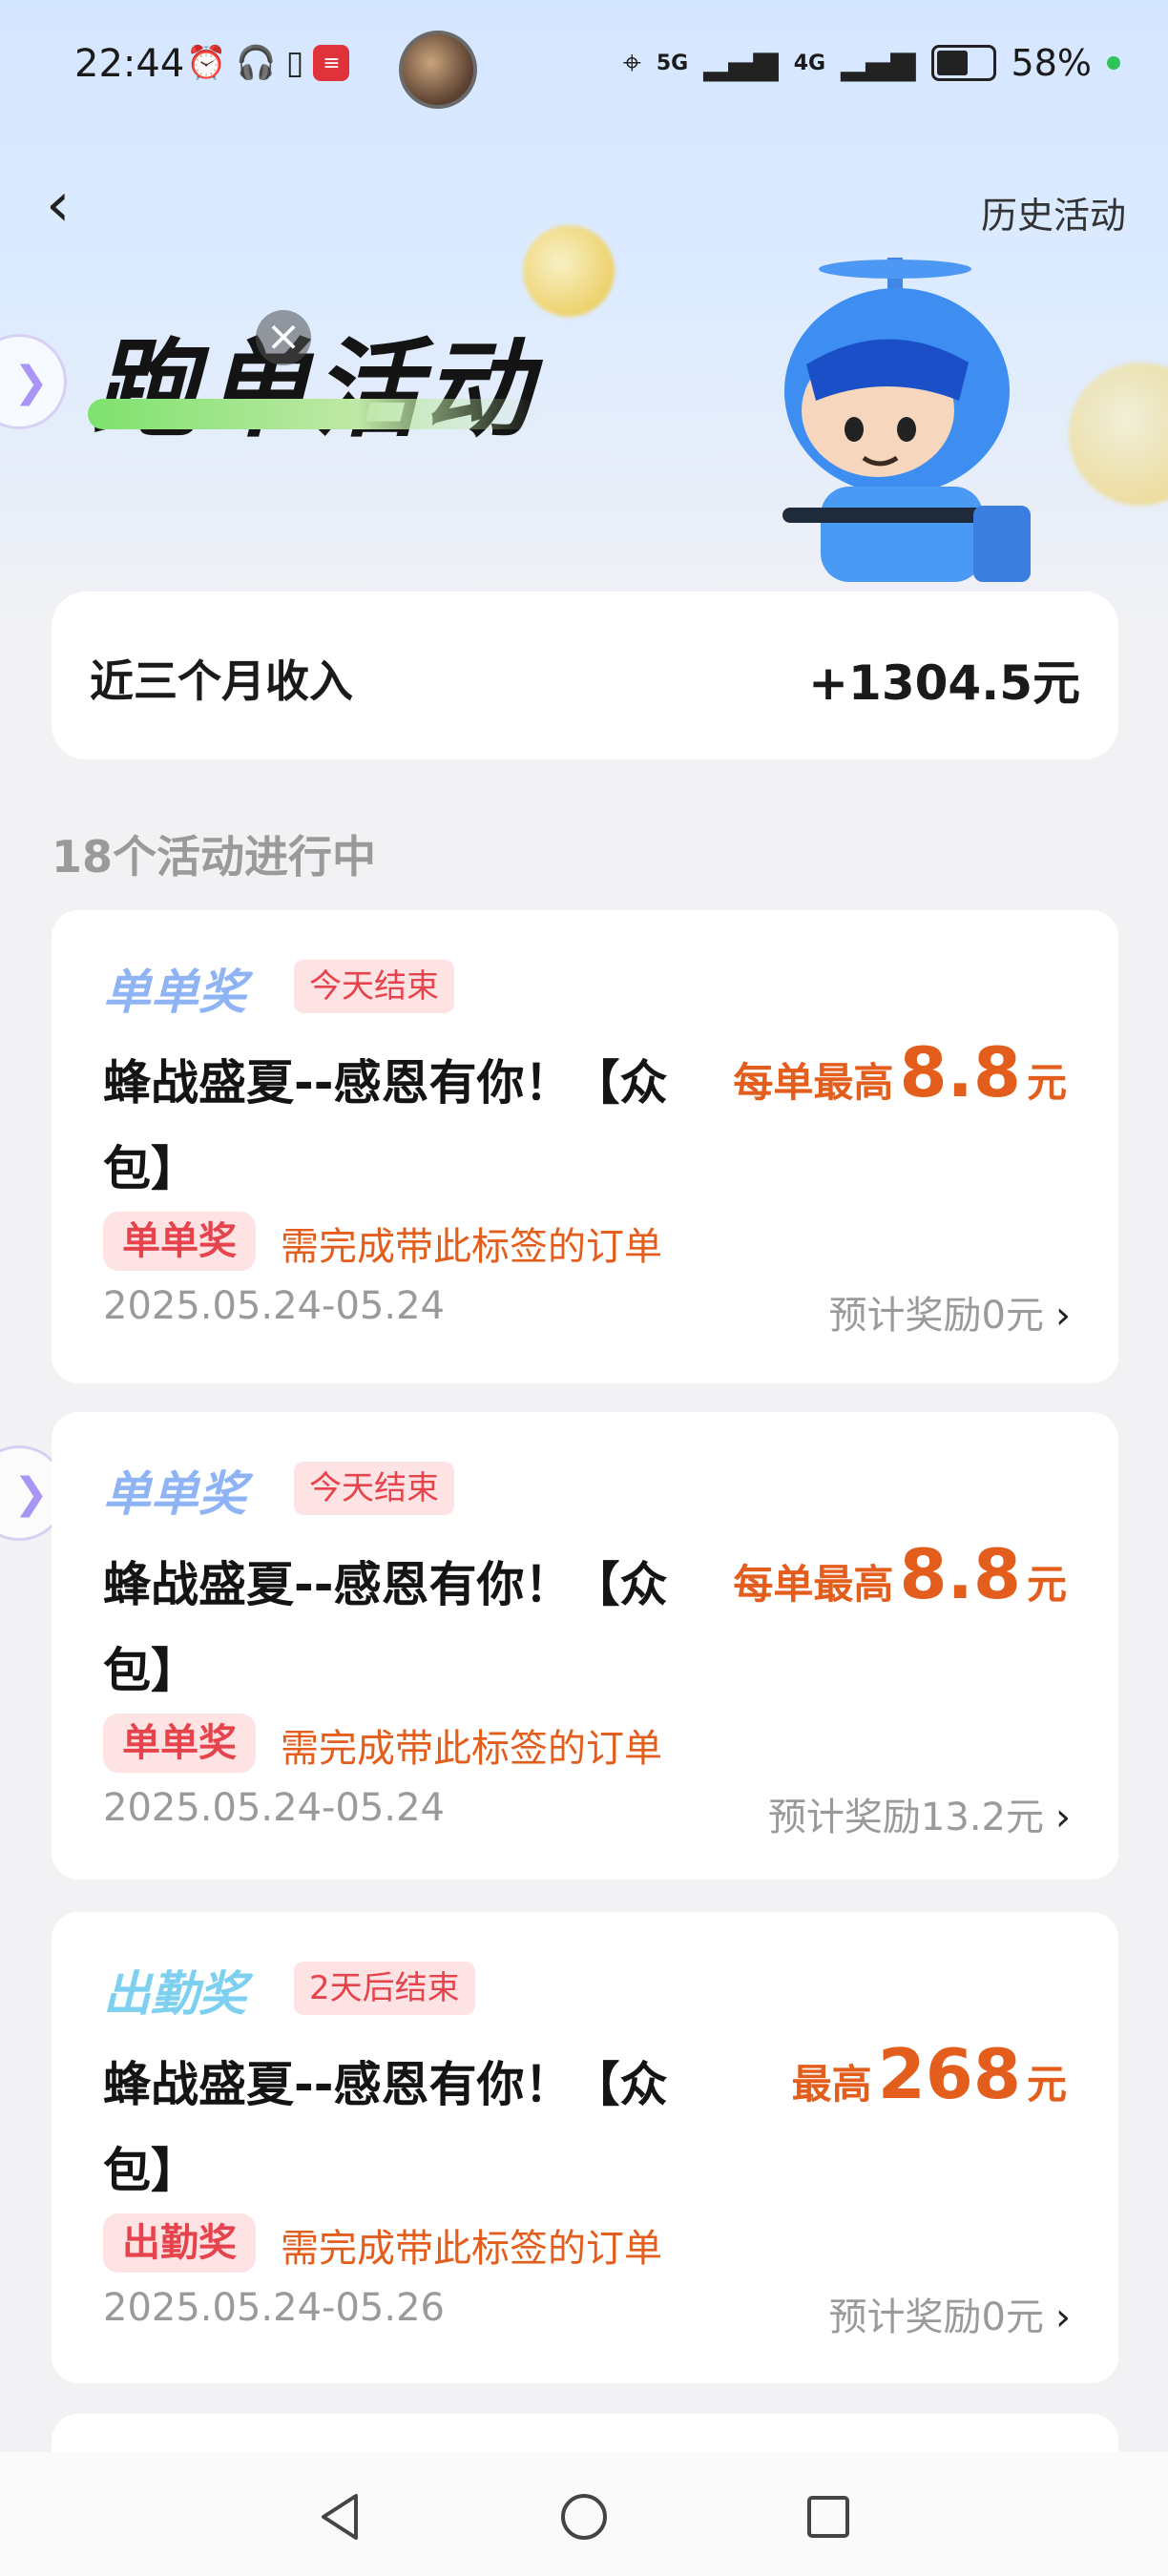  I want to click on reward-value: 268, so click(949, 2074).